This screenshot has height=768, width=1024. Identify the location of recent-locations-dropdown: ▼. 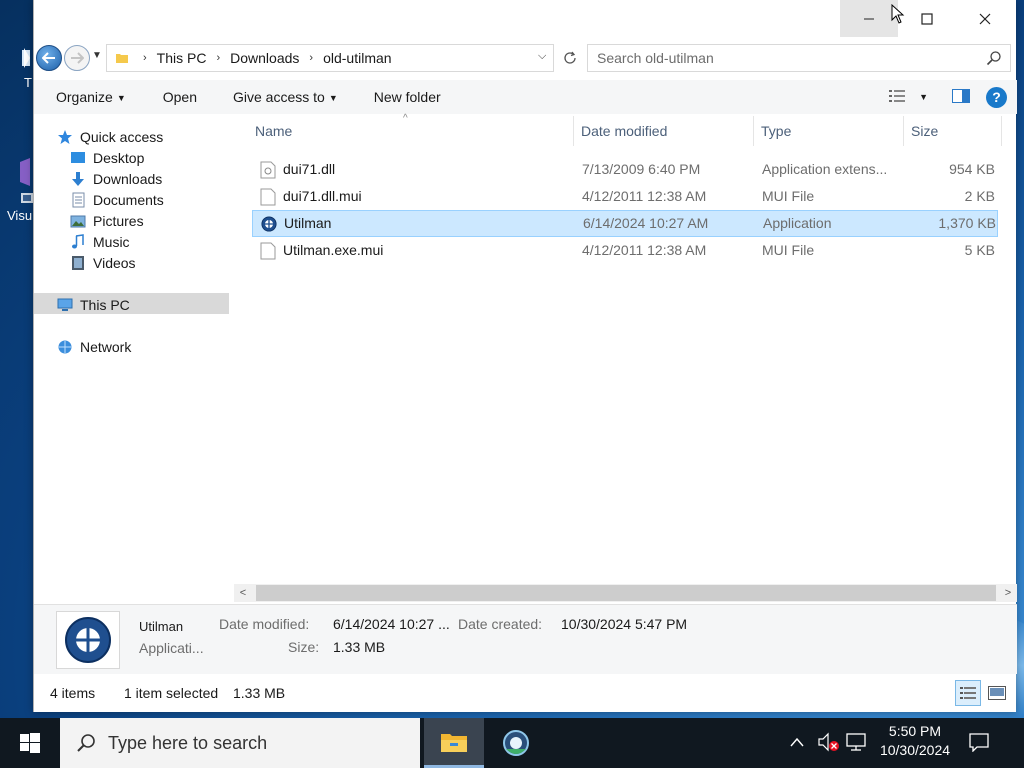
(97, 55).